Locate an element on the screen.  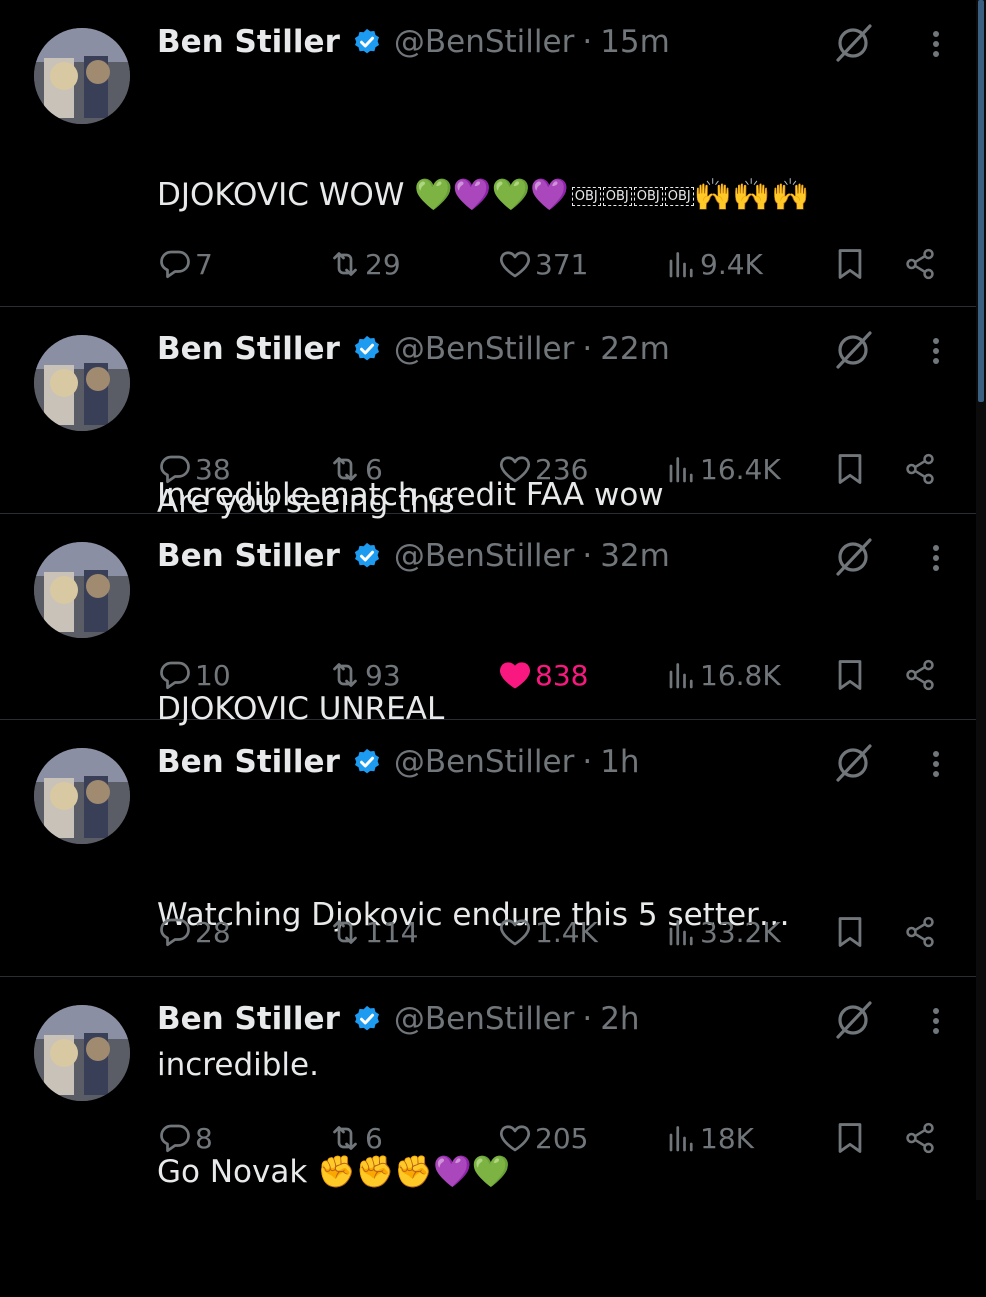
reply-count: 38 is located at coordinates (213, 469).